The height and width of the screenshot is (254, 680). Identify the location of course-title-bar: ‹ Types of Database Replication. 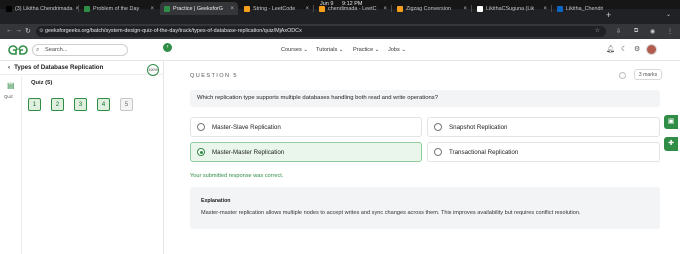
(82, 68).